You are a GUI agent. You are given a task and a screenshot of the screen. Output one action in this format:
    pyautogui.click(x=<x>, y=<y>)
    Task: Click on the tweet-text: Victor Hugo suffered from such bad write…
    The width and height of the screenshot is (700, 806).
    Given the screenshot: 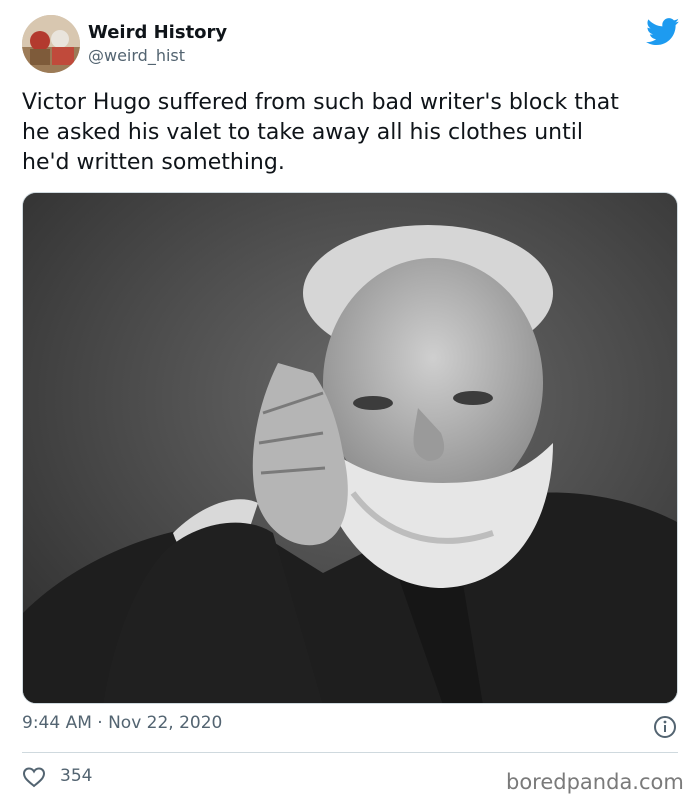 What is the action you would take?
    pyautogui.click(x=320, y=132)
    